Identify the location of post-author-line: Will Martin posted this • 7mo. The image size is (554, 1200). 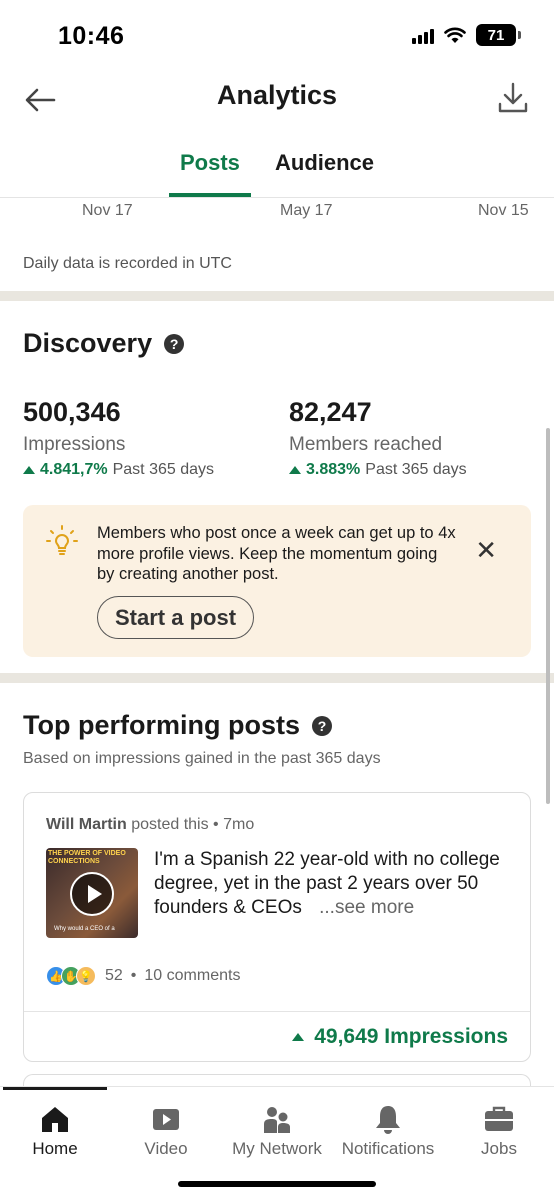
(150, 824).